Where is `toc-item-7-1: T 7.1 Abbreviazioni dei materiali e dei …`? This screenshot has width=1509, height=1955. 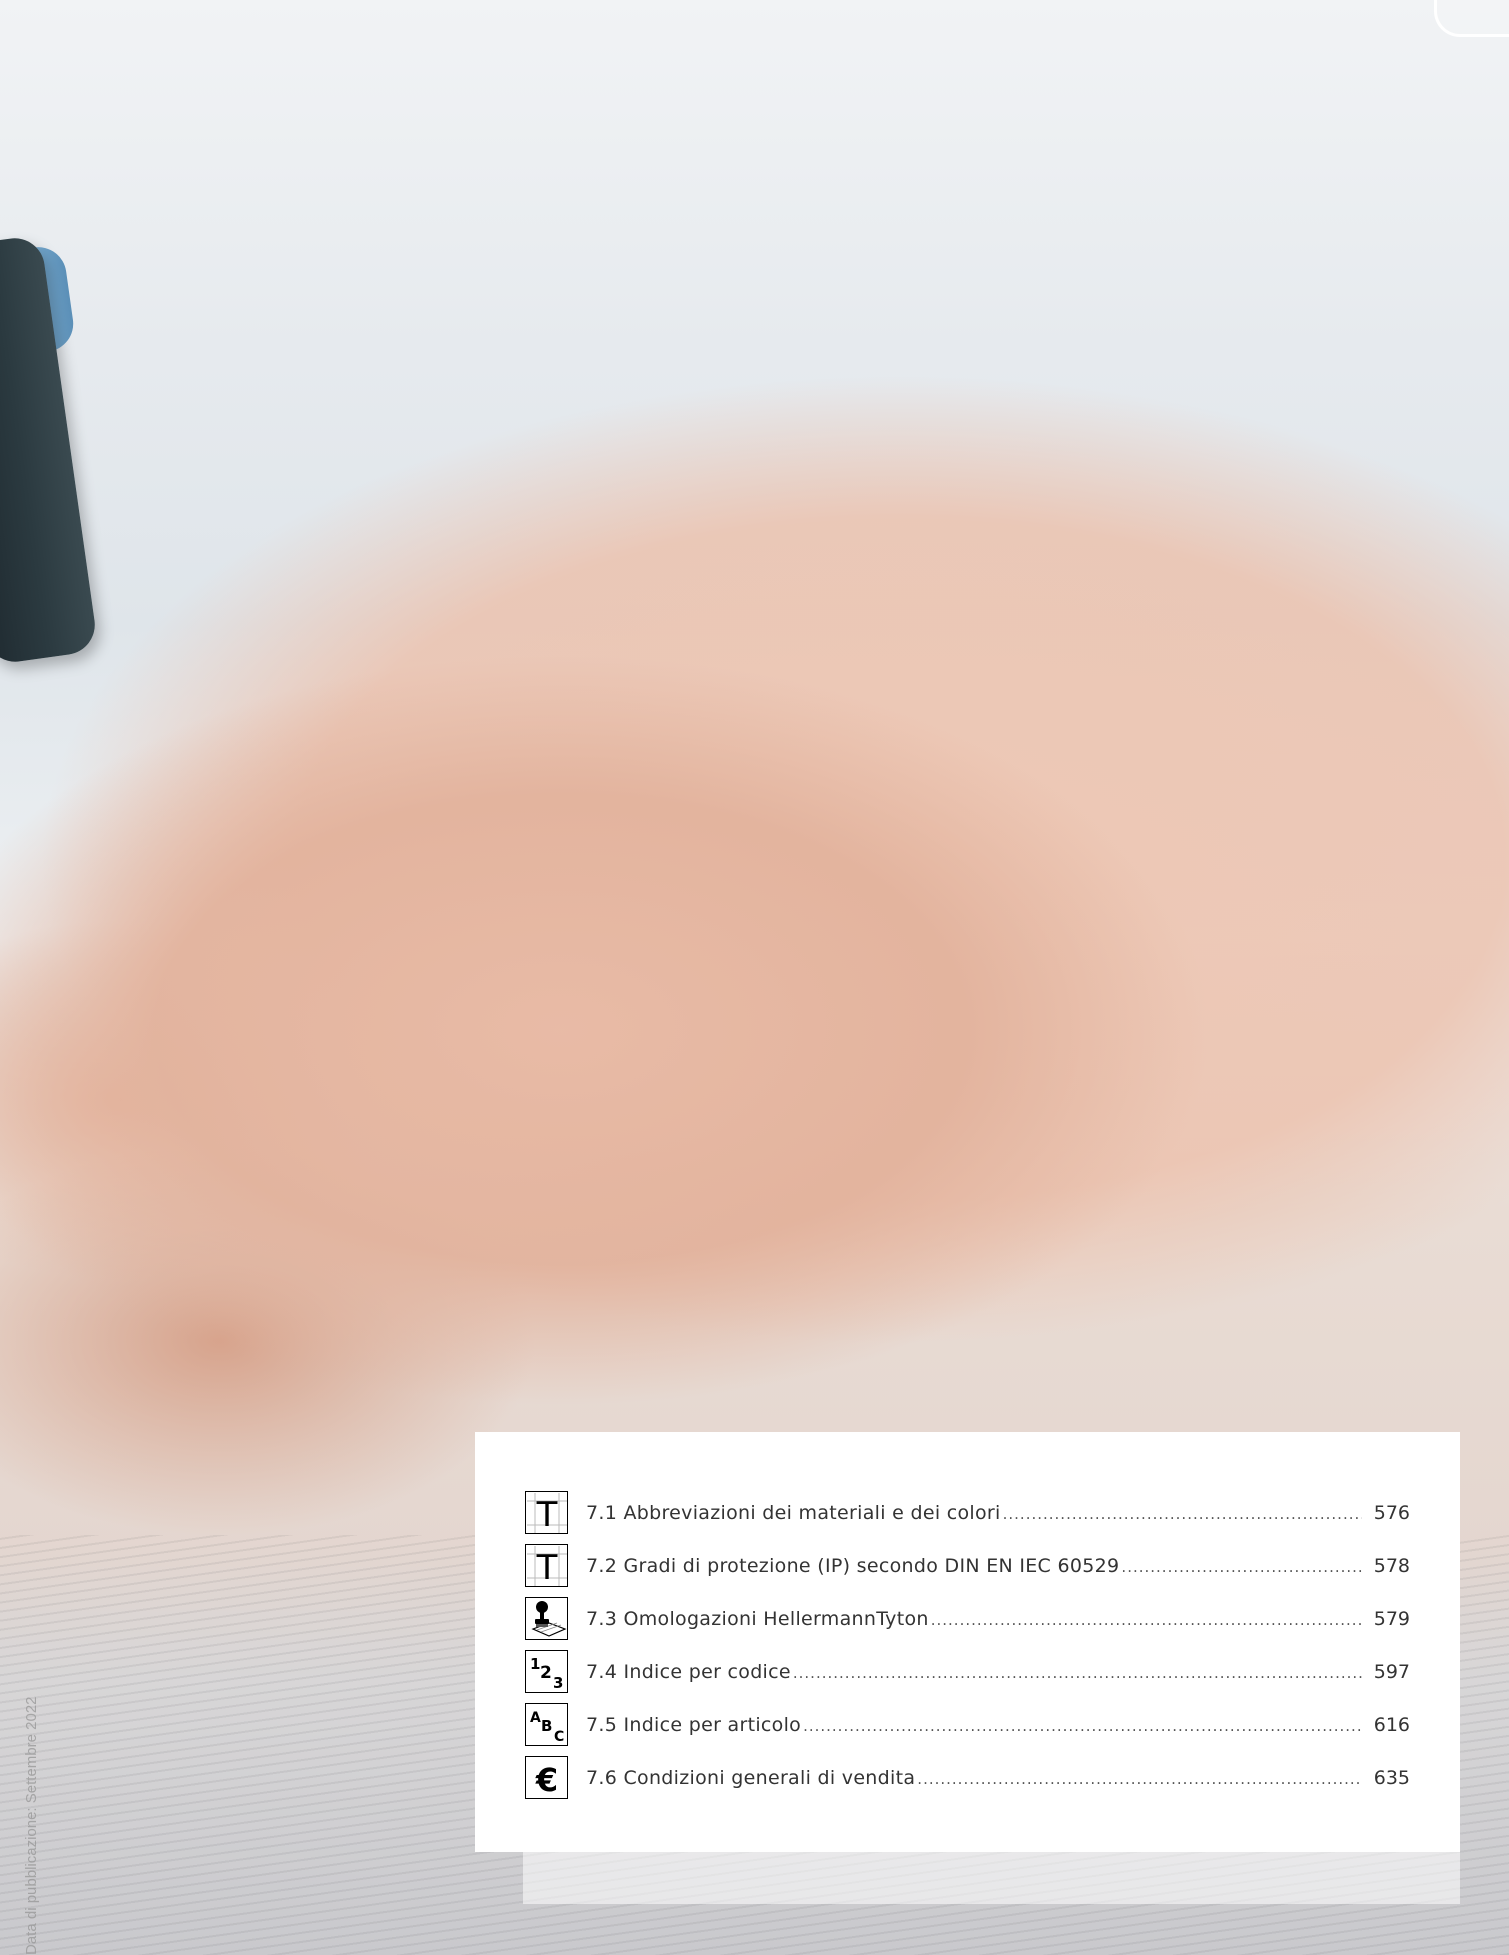 toc-item-7-1: T 7.1 Abbreviazioni dei materiali e dei … is located at coordinates (967, 1512).